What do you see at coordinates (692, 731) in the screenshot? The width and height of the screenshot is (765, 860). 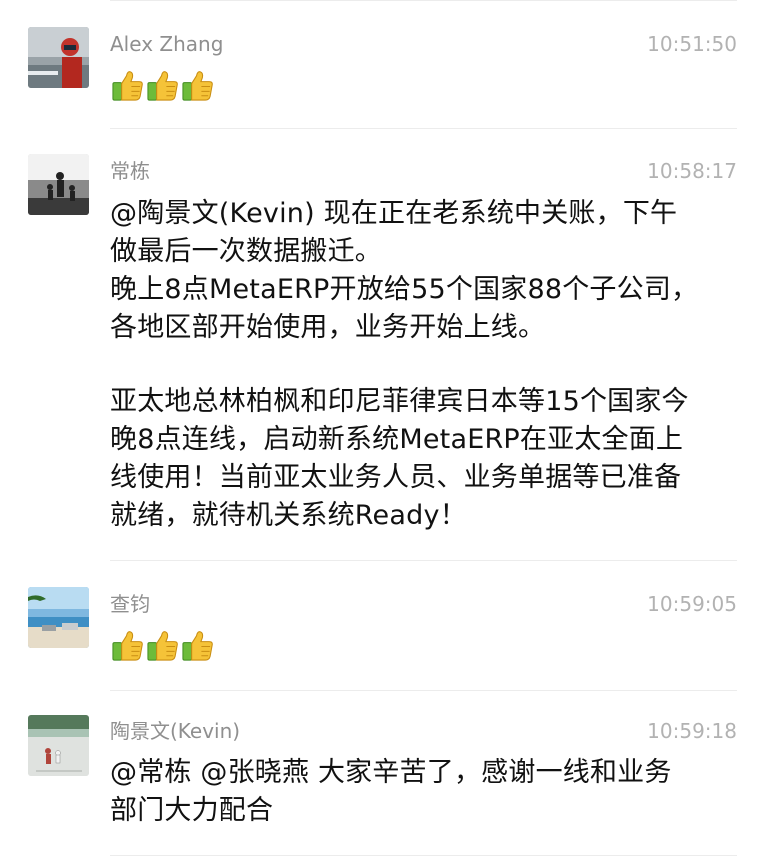 I see `timestamp: 10:59:18` at bounding box center [692, 731].